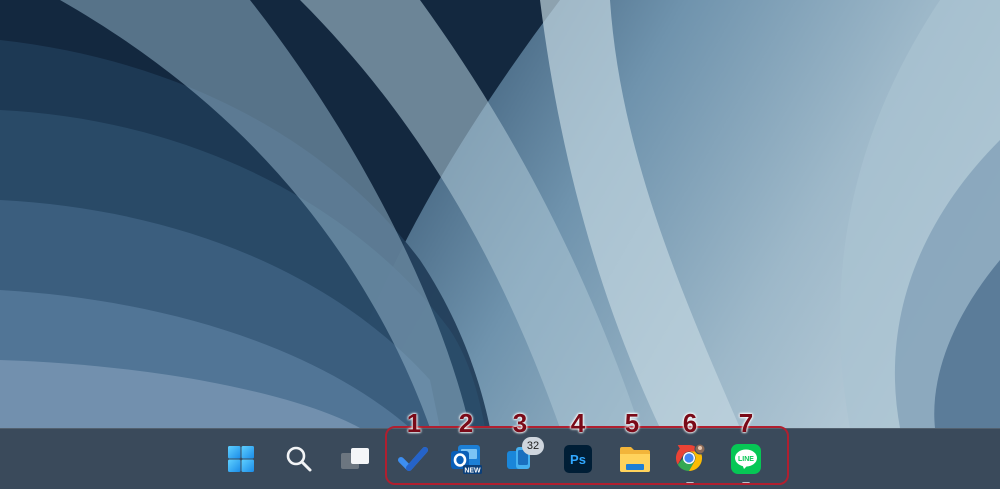 The image size is (1000, 489). I want to click on photoshop-icon: Ps, so click(578, 459).